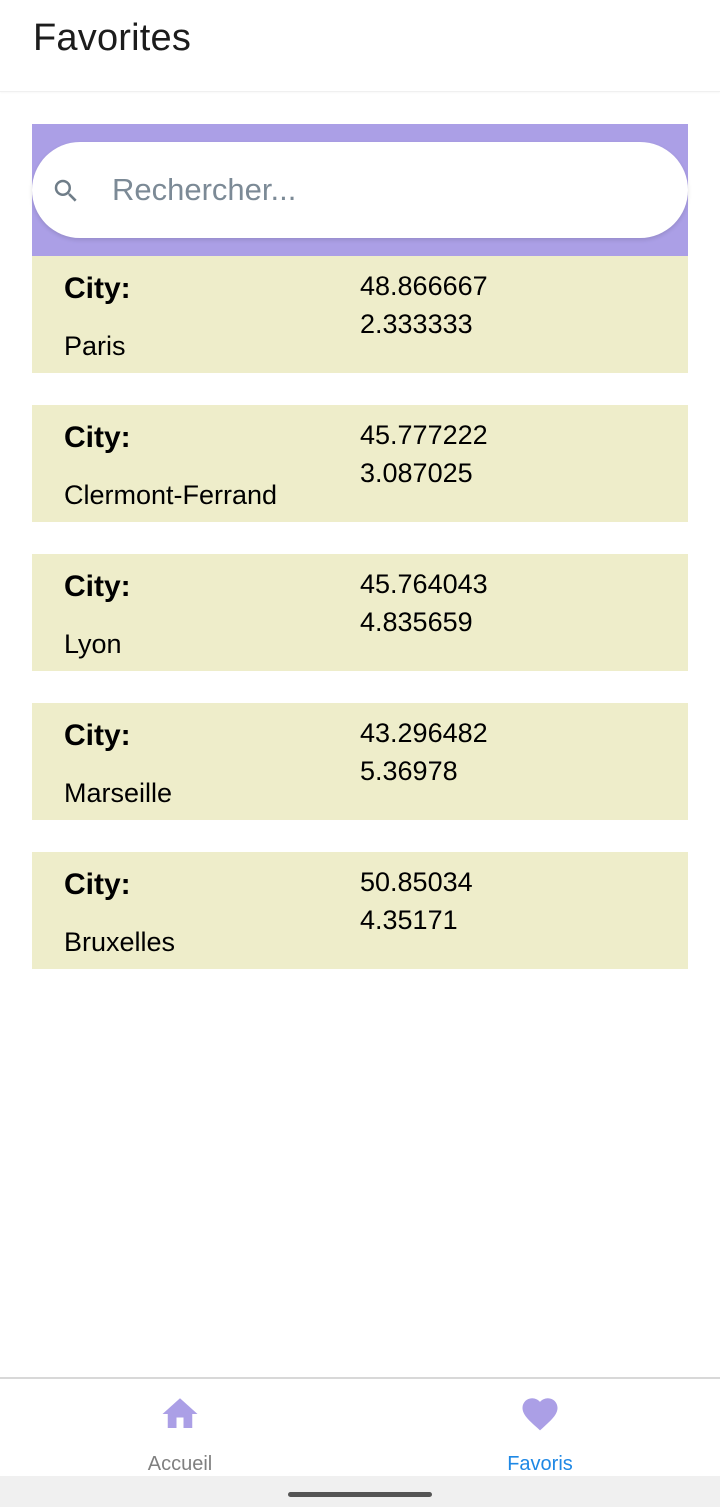  What do you see at coordinates (65, 190) in the screenshot?
I see `search-icon` at bounding box center [65, 190].